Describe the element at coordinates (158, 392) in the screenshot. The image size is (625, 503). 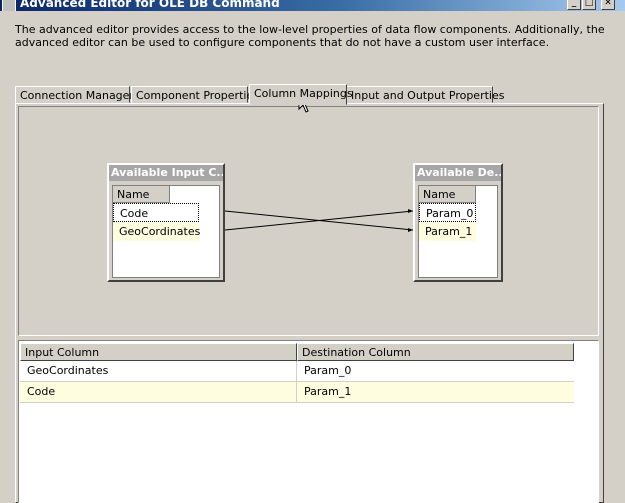
I see `row-input-cell: Code` at that location.